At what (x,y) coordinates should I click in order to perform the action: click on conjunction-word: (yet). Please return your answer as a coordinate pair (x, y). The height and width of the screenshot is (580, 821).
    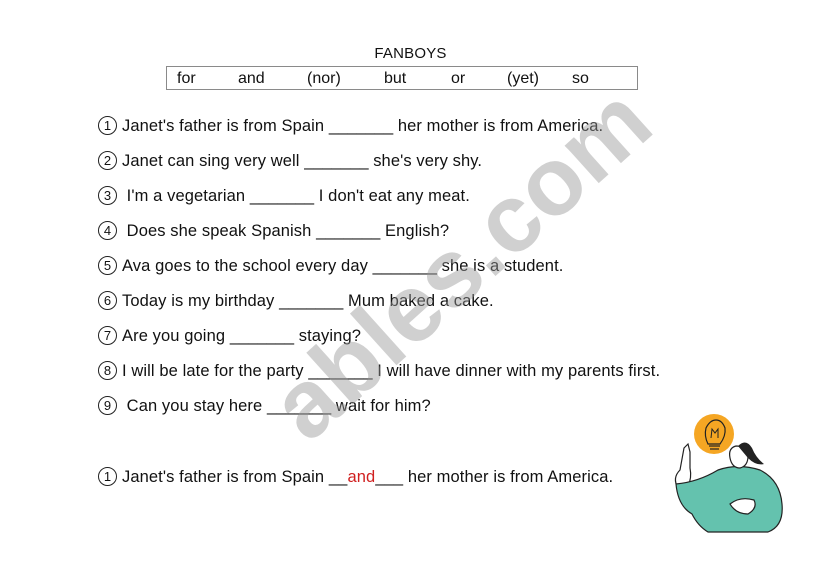
    Looking at the image, I should click on (523, 78).